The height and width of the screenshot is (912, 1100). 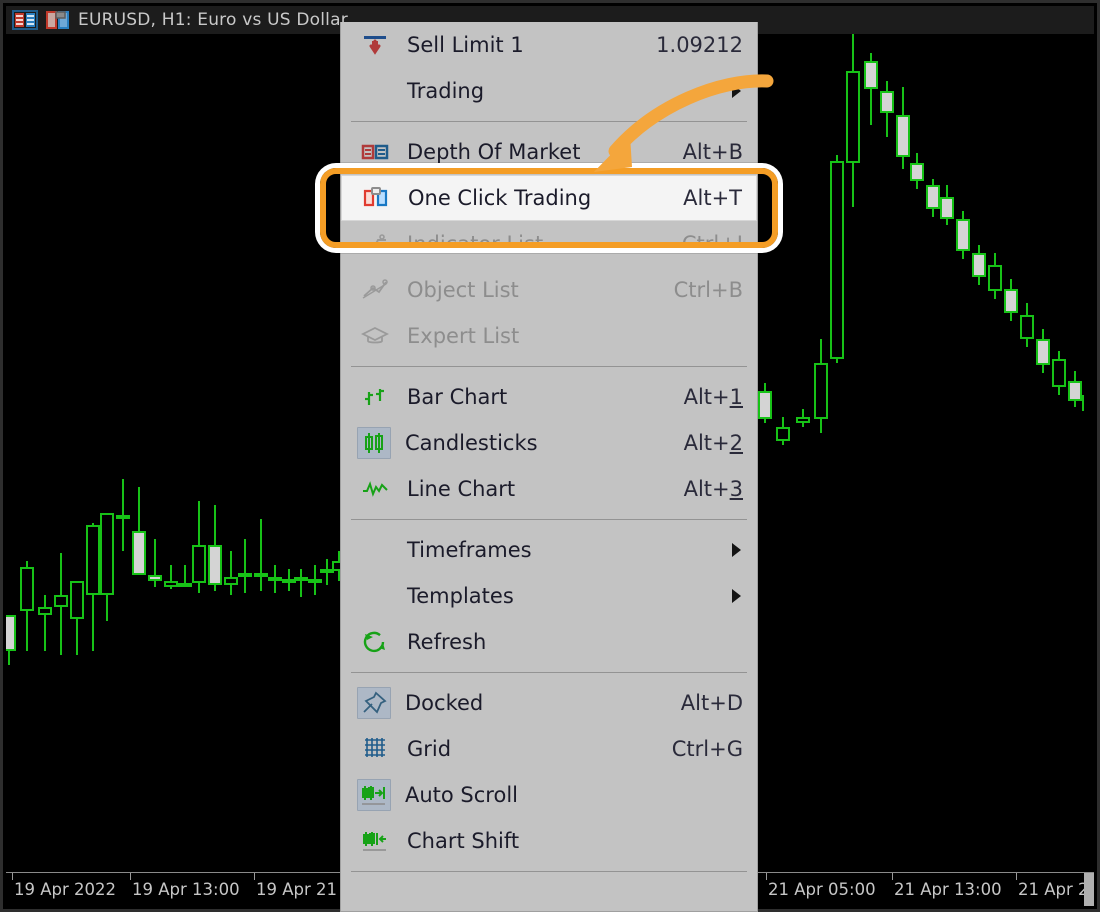 What do you see at coordinates (549, 841) in the screenshot?
I see `menu-item-chart-shift: Chart Shift` at bounding box center [549, 841].